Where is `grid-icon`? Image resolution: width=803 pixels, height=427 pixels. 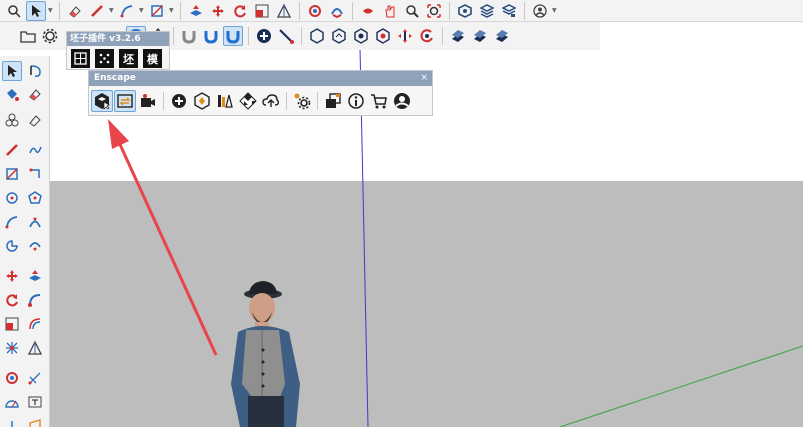 grid-icon is located at coordinates (80, 58).